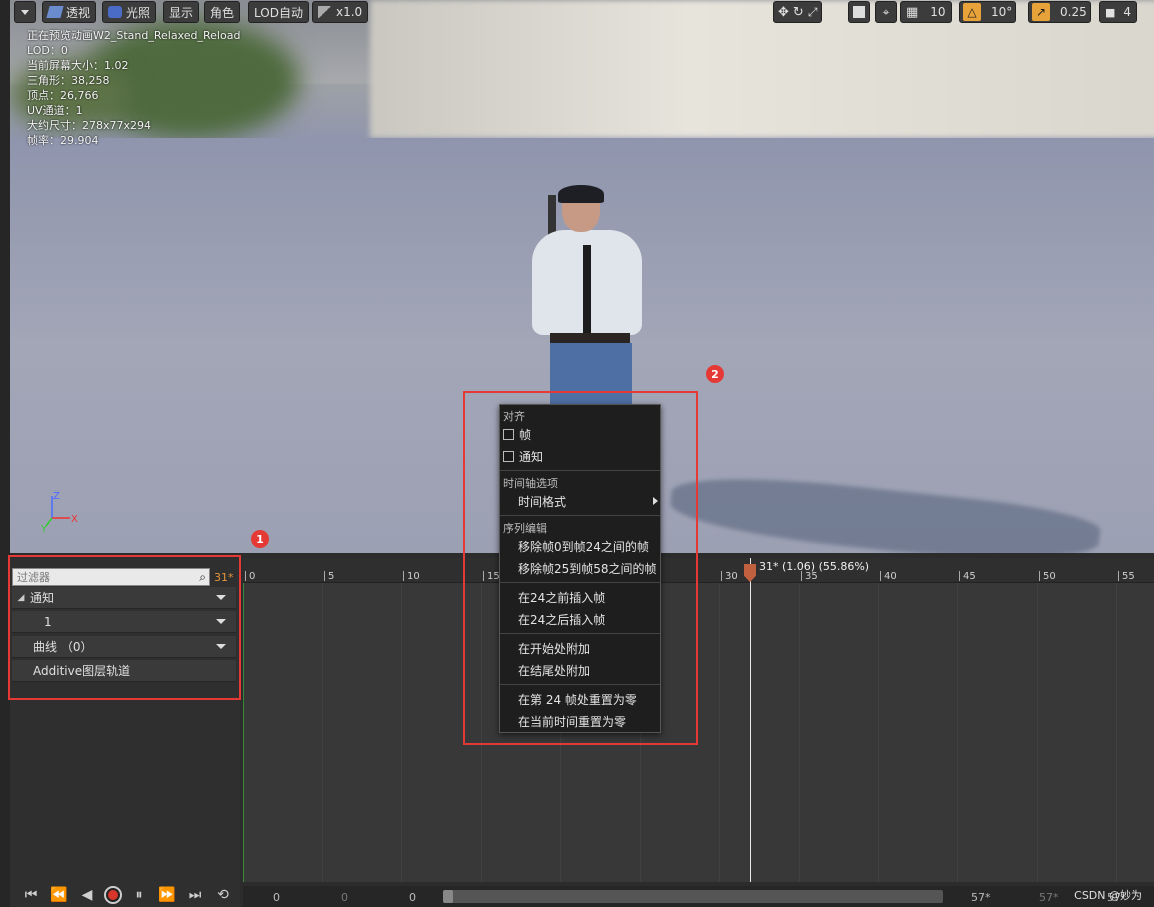 This screenshot has height=907, width=1154. I want to click on track-notify-1-label: 1, so click(48, 621).